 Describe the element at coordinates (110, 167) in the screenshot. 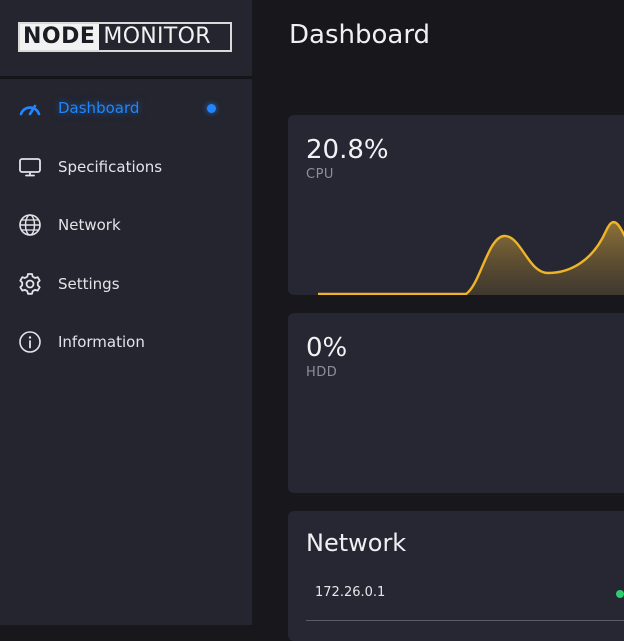

I see `sidebar-item-label: Specifications` at that location.